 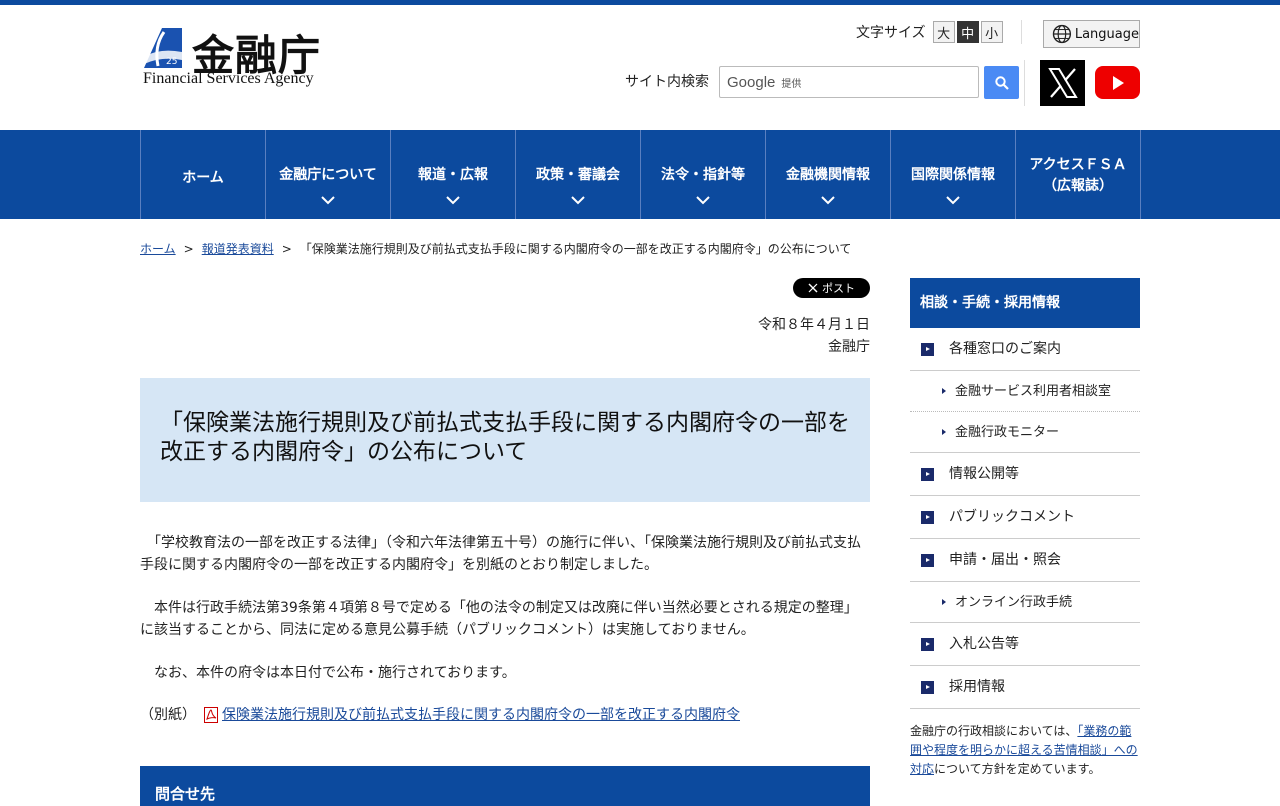 I want to click on nav-press: 報道・広報, so click(x=453, y=174).